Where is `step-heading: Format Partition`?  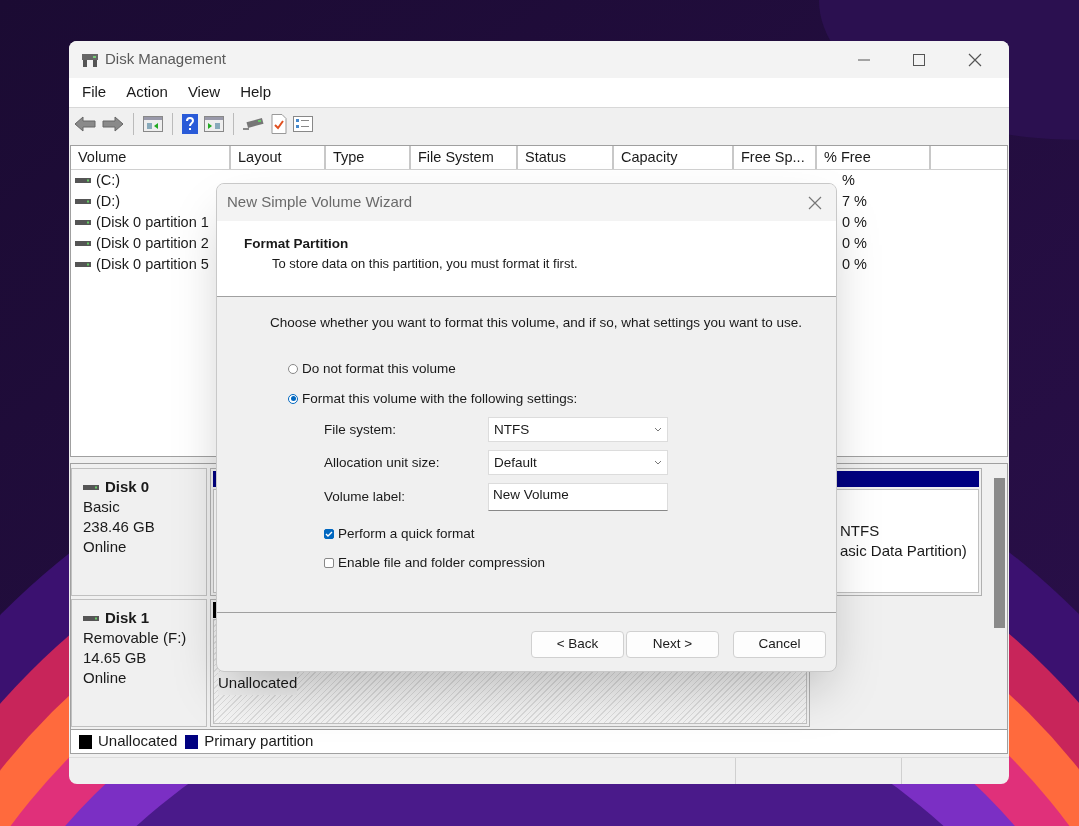
step-heading: Format Partition is located at coordinates (296, 244).